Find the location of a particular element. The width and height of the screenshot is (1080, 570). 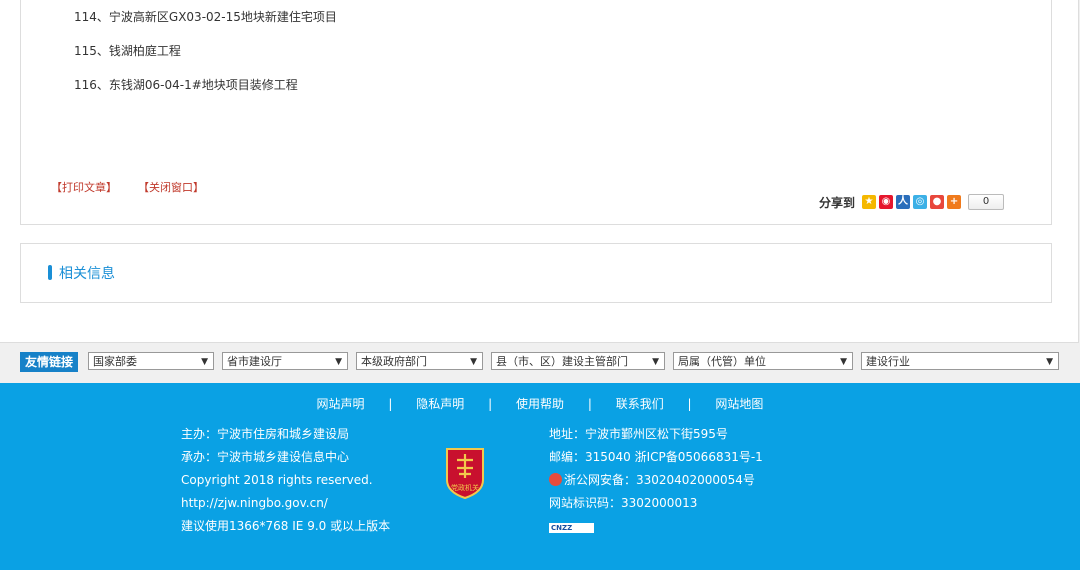

badge-label: 党政机关 is located at coordinates (465, 487).